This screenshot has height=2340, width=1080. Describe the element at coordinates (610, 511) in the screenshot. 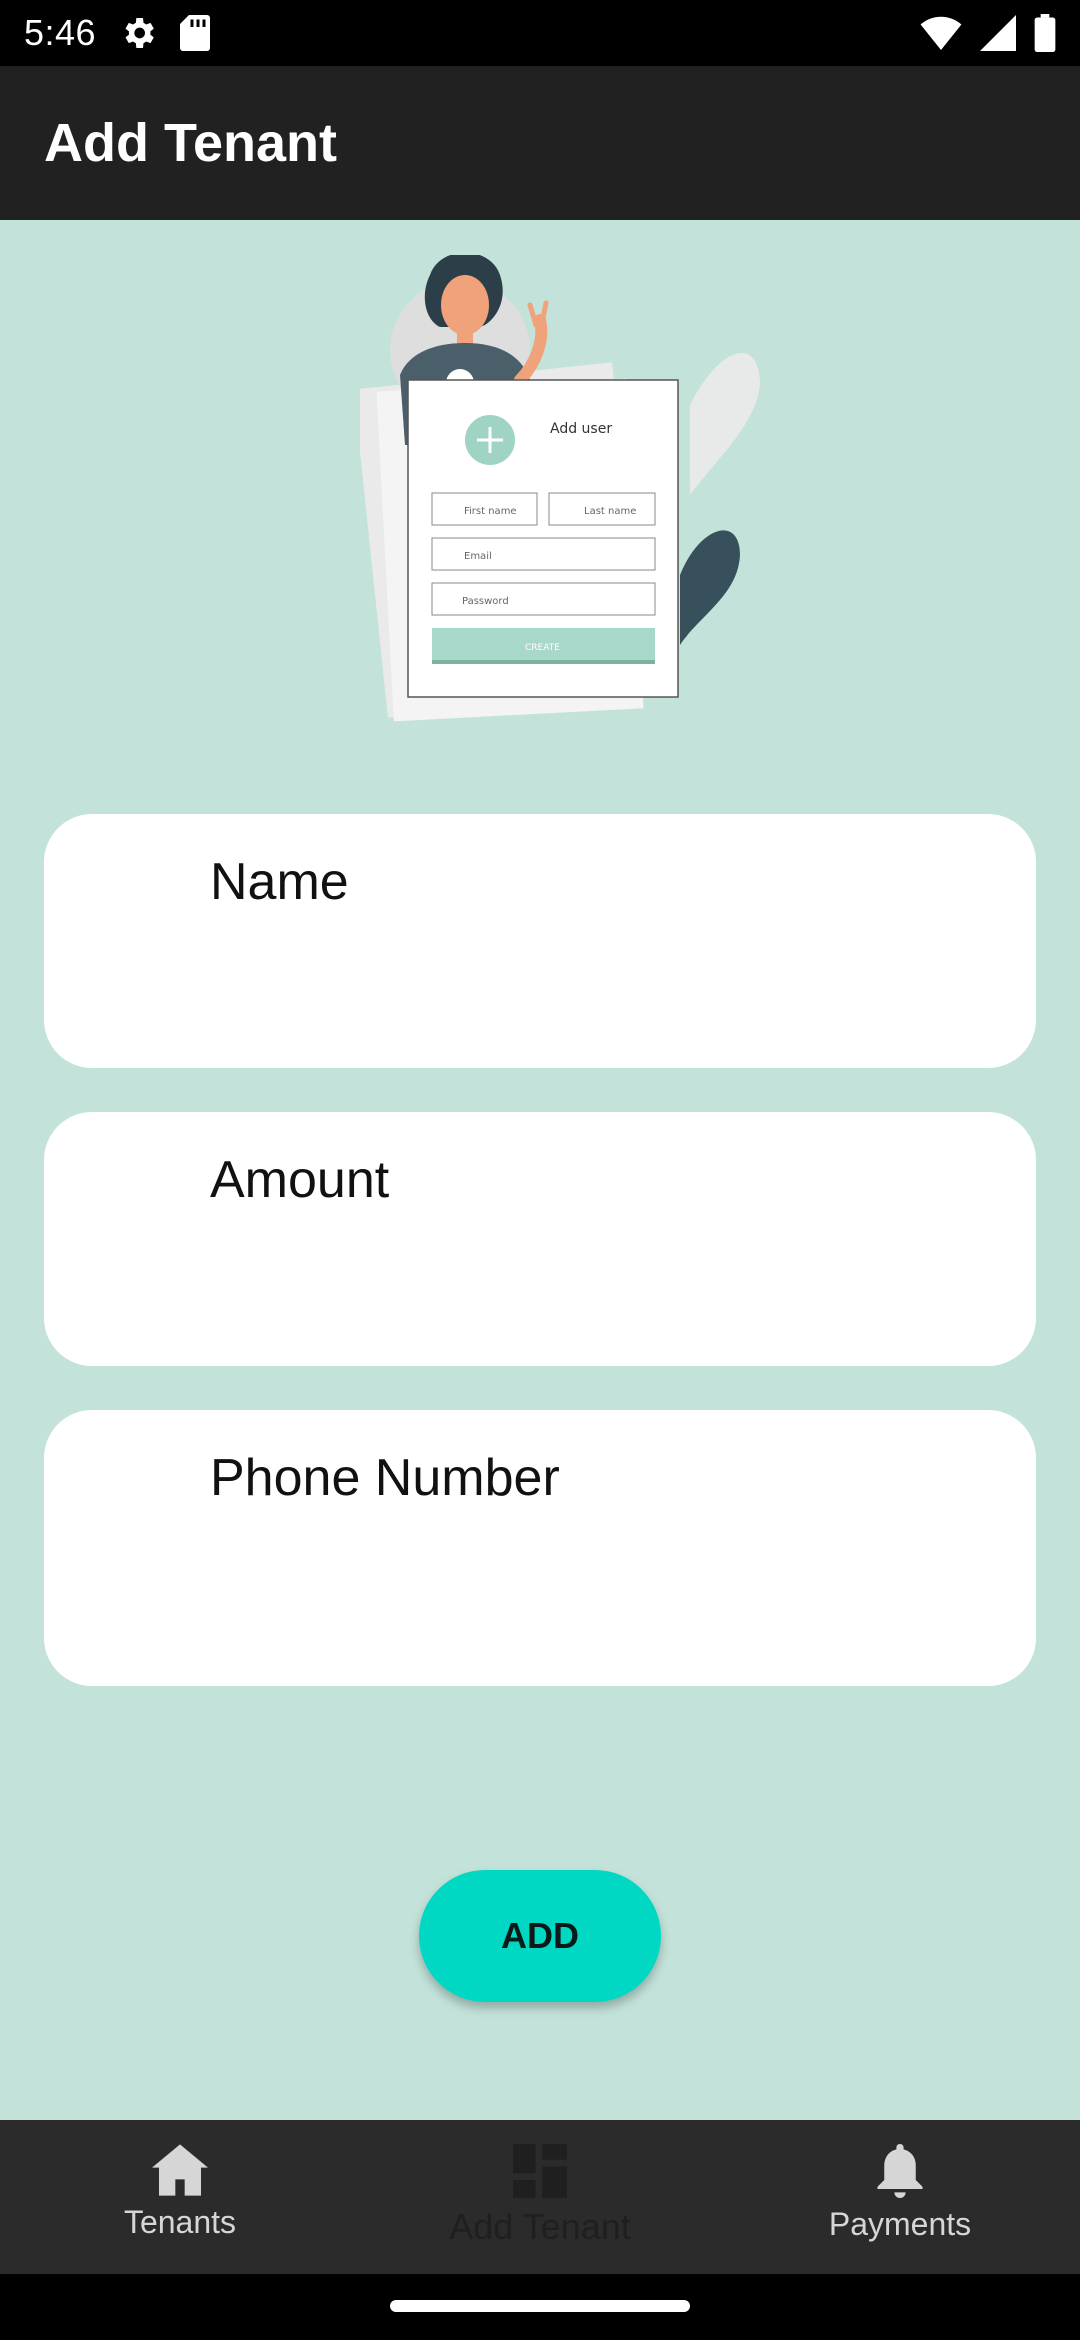

I see `illustration-last-name: Last name` at that location.